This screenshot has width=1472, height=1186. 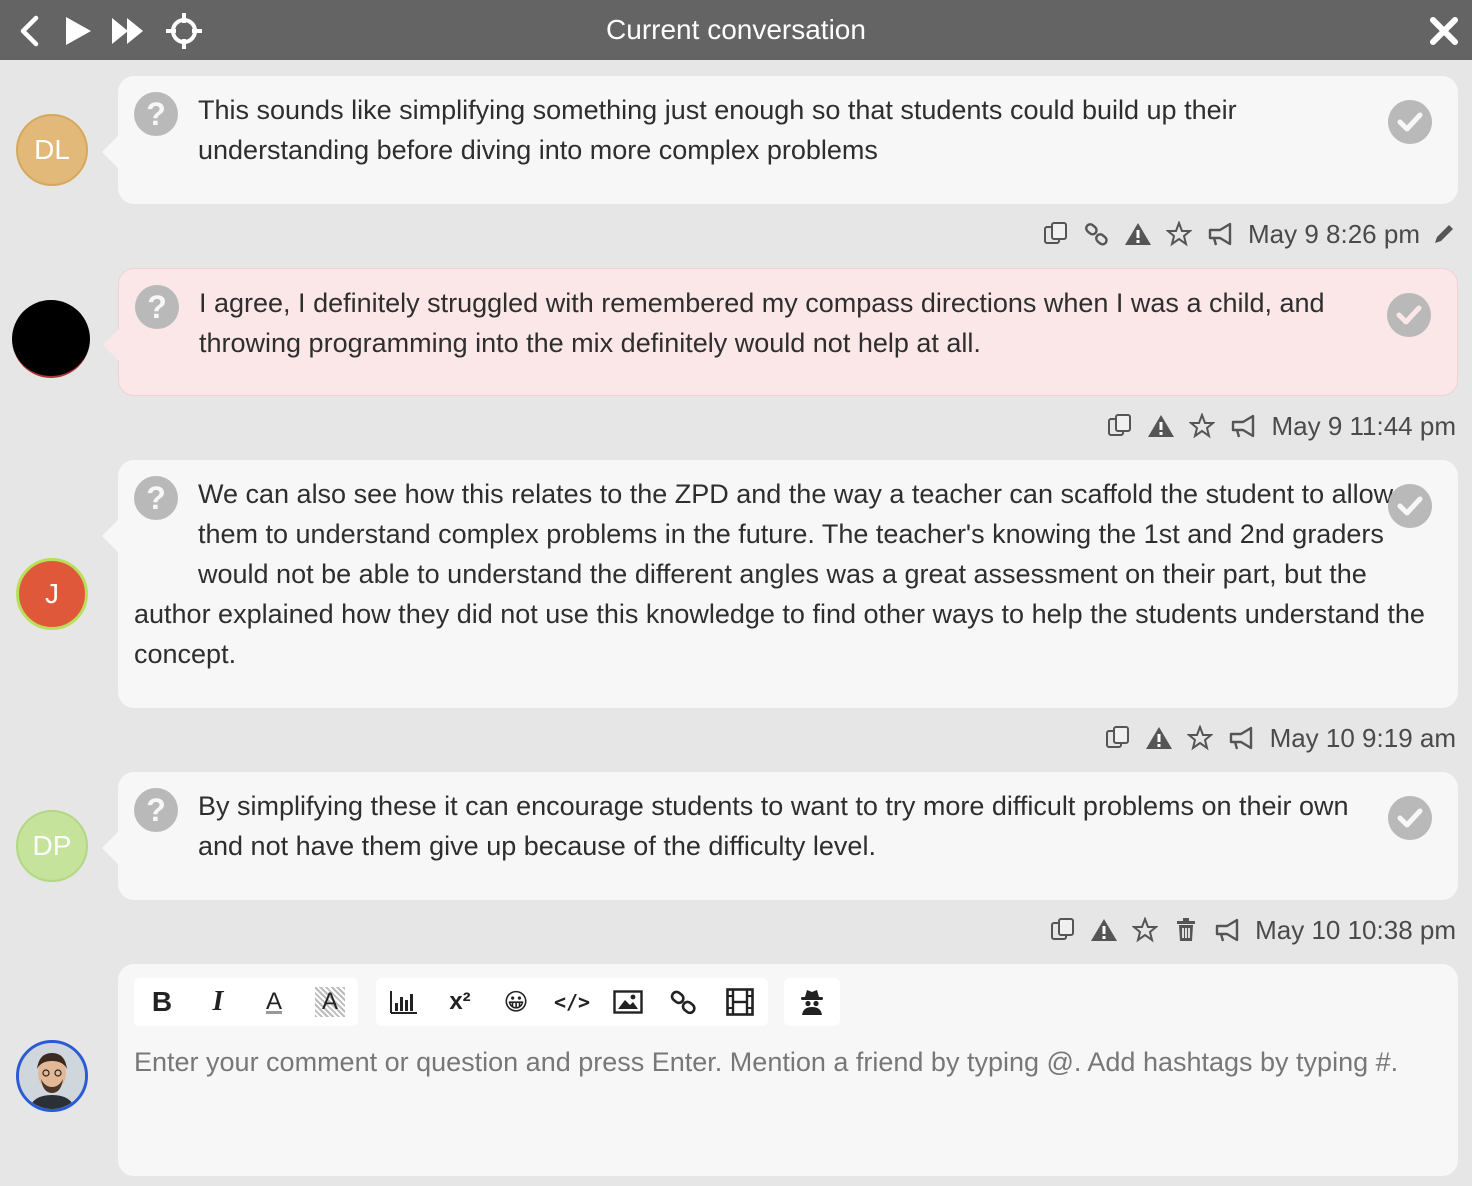 What do you see at coordinates (1334, 233) in the screenshot?
I see `timestamp: May 9 8:26 pm` at bounding box center [1334, 233].